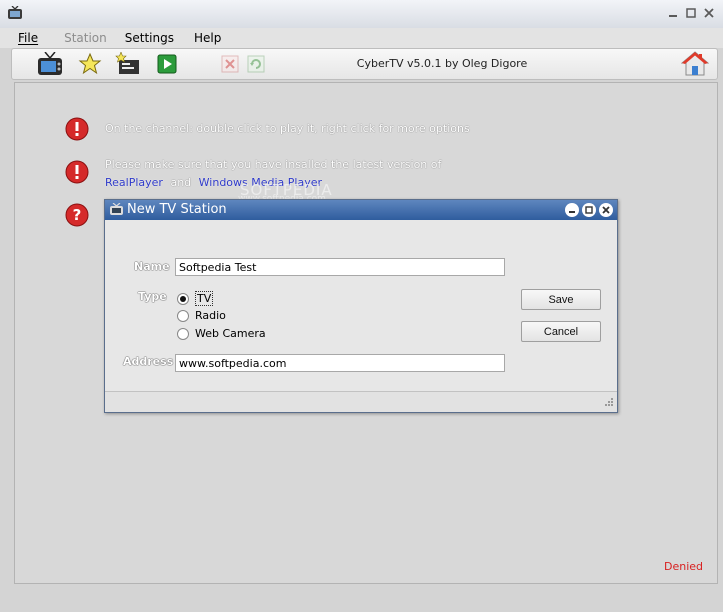 The height and width of the screenshot is (612, 723). I want to click on and-text: and, so click(181, 182).